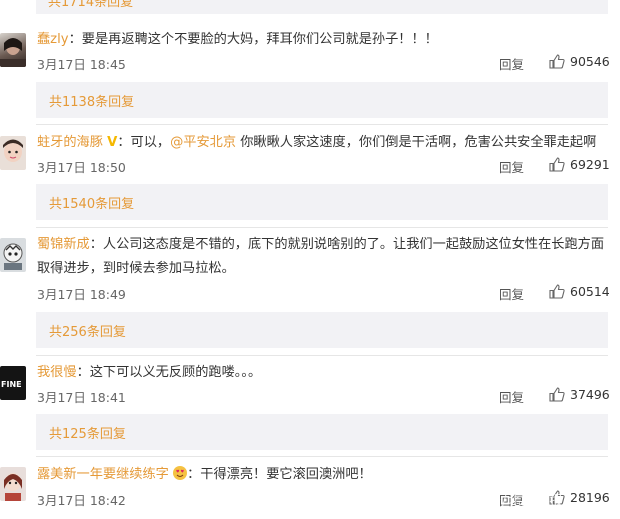  I want to click on comment-time: 3月17日 18:41, so click(81, 397).